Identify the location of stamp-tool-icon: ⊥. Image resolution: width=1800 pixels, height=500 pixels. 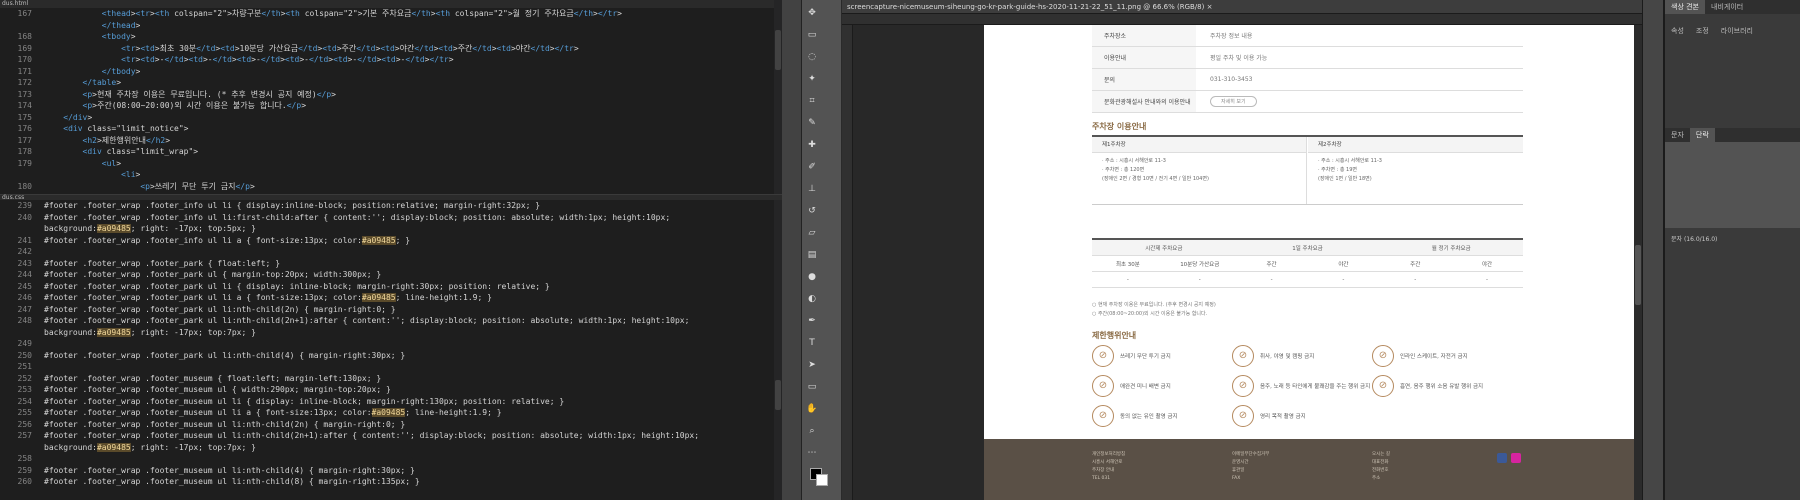
(812, 189).